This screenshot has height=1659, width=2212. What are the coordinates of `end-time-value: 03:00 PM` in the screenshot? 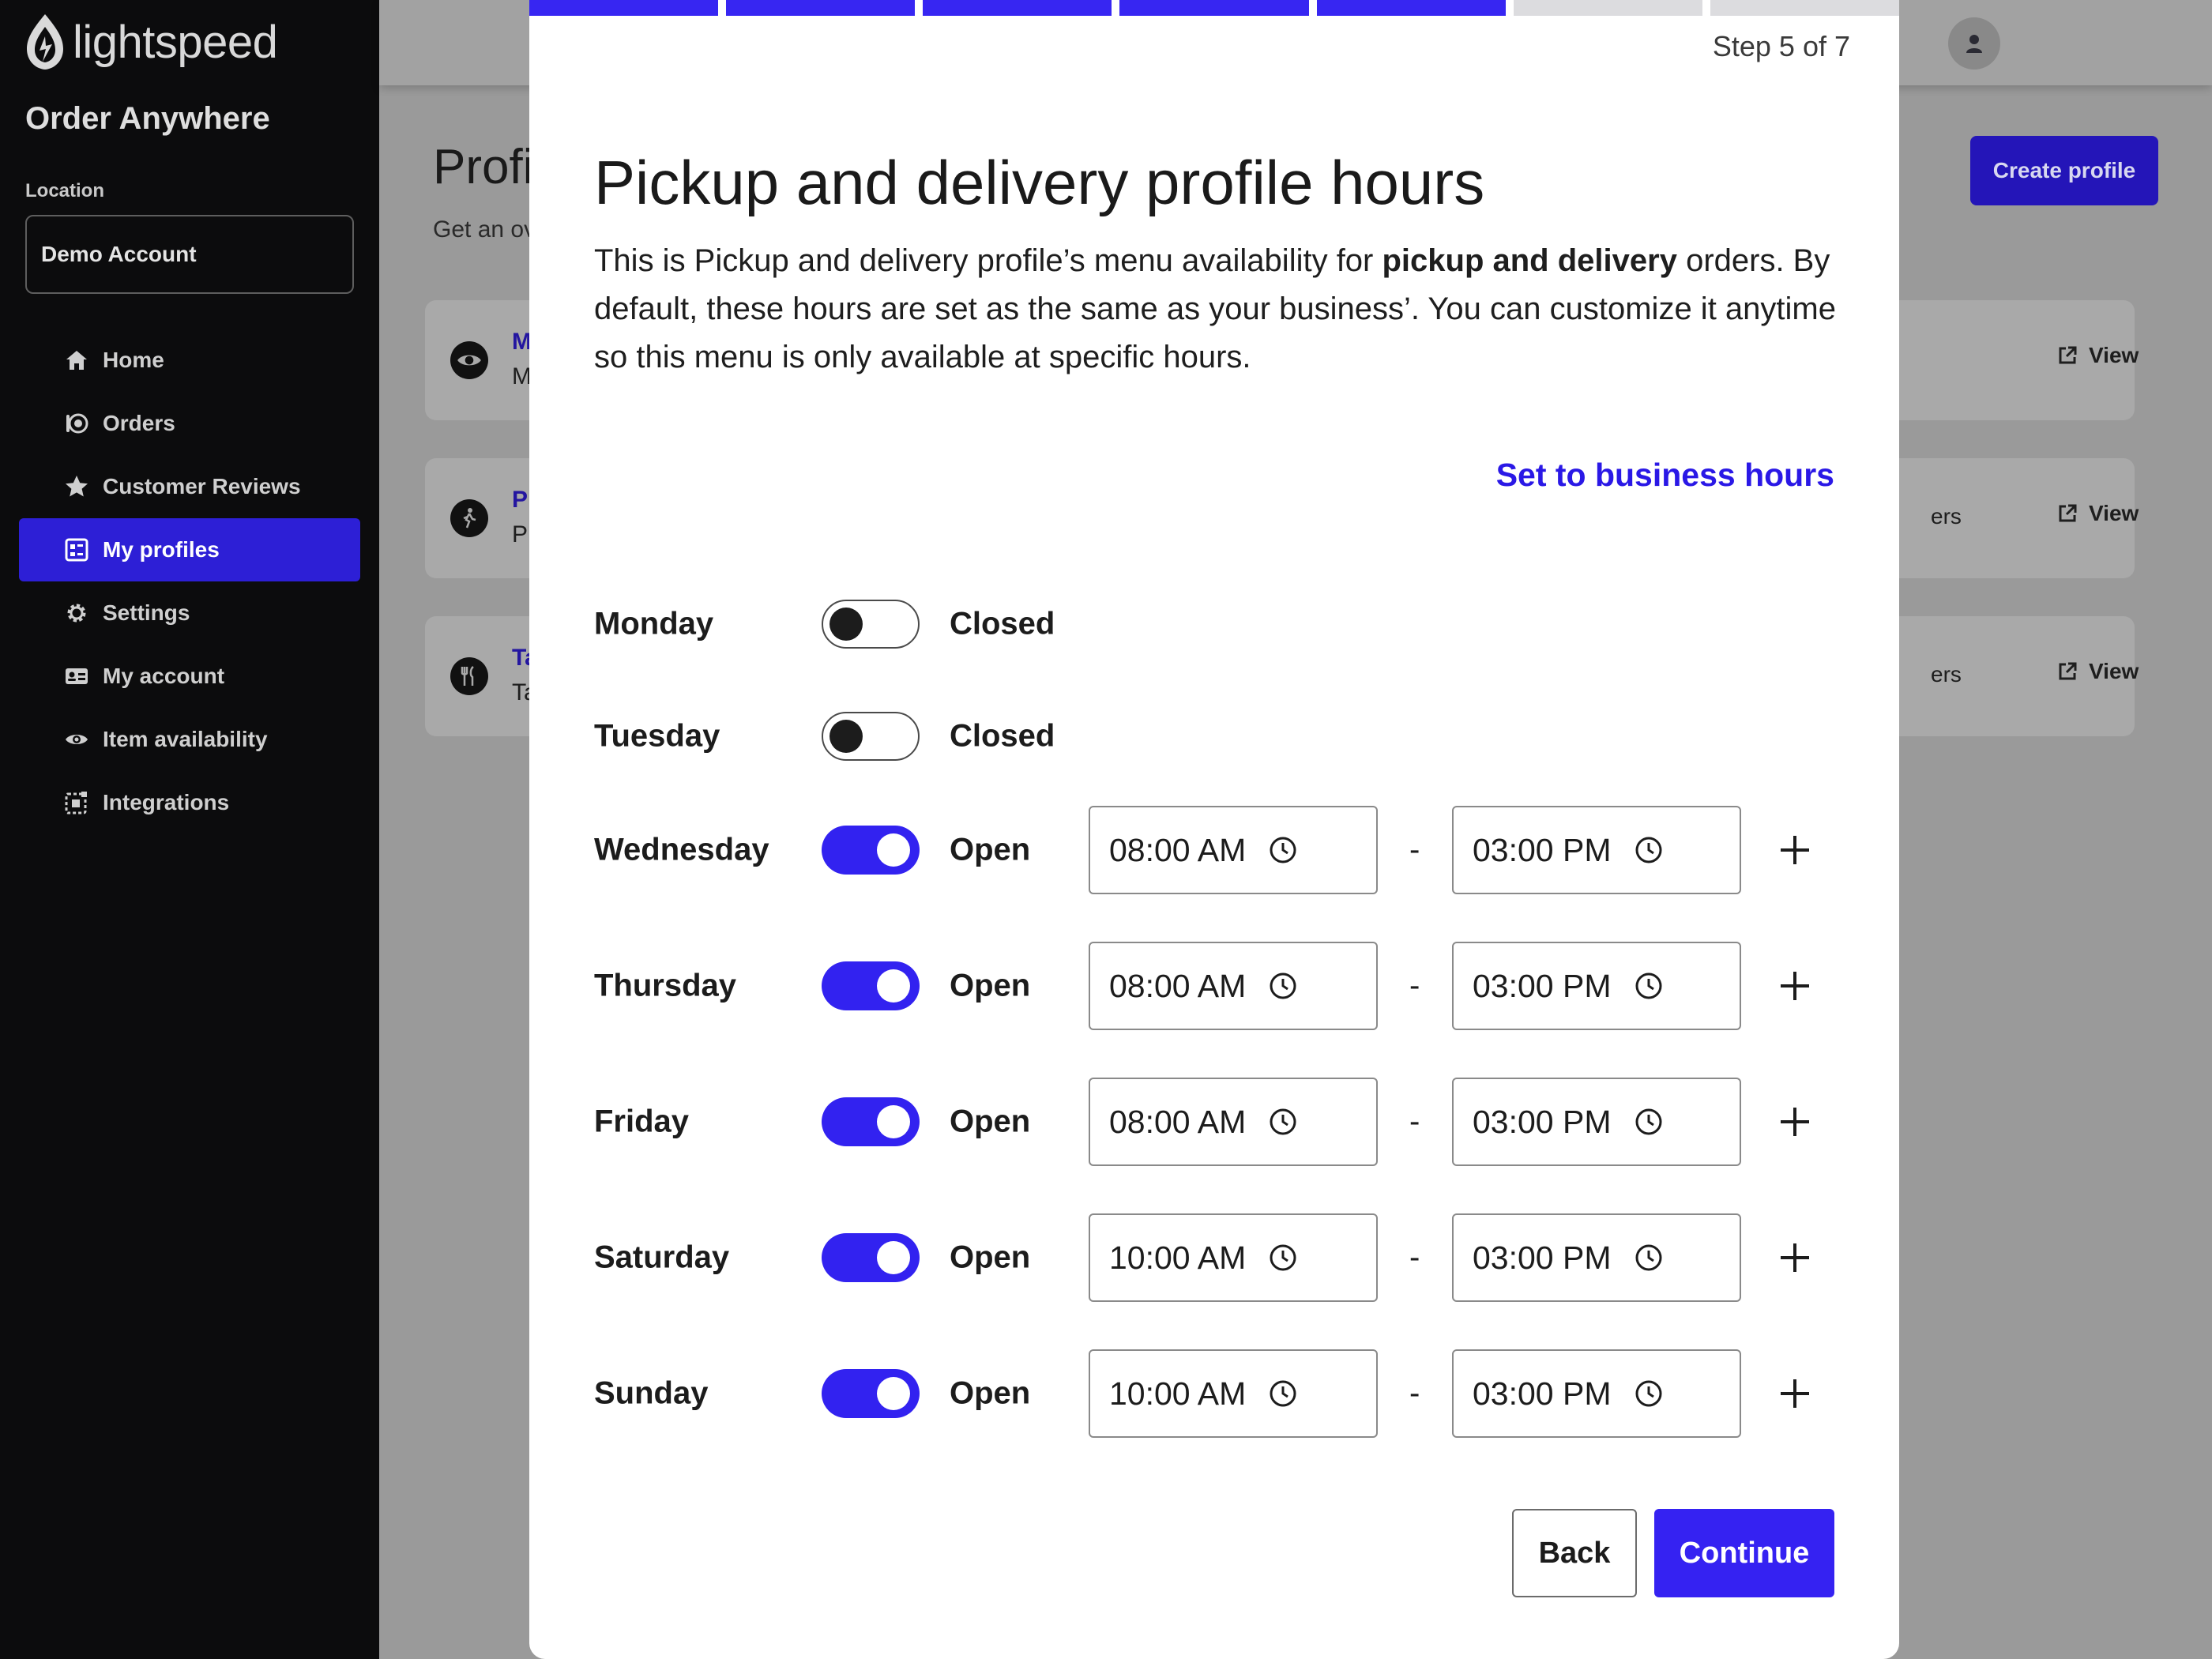 It's located at (1543, 1258).